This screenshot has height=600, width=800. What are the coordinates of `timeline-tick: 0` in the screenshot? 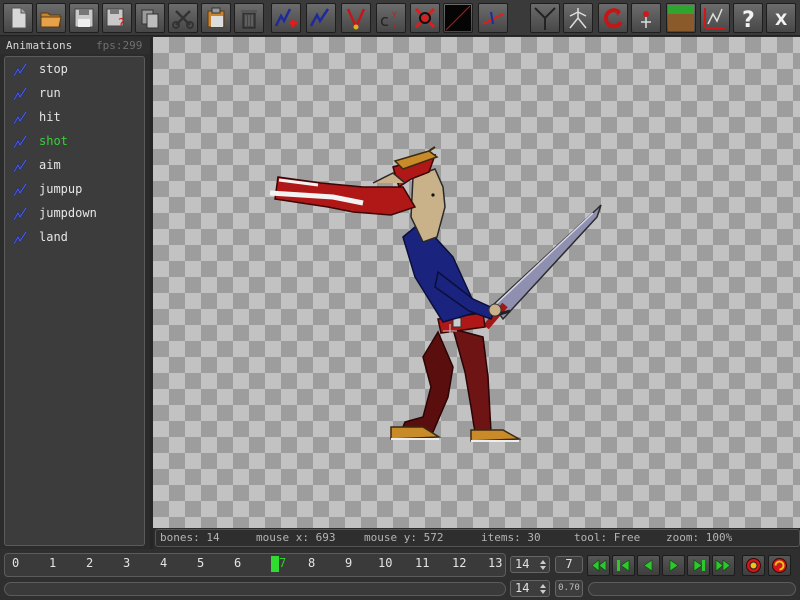 It's located at (15, 563).